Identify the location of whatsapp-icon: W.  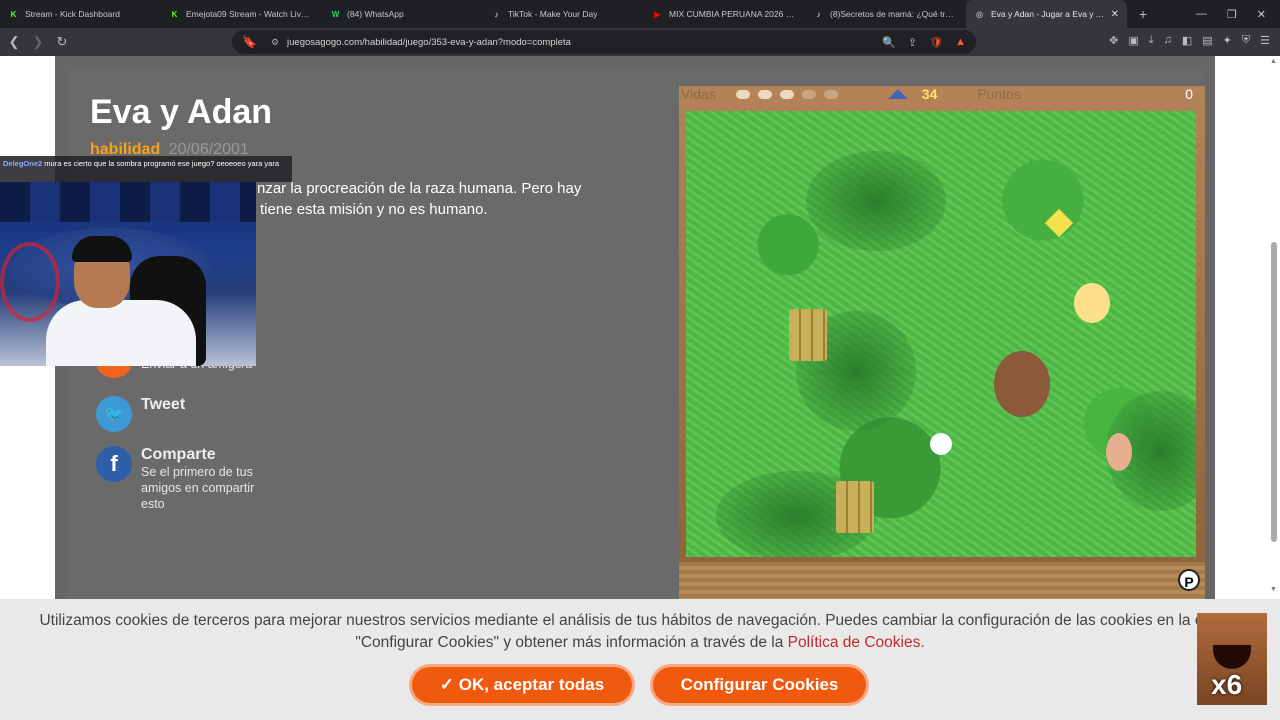
(335, 14).